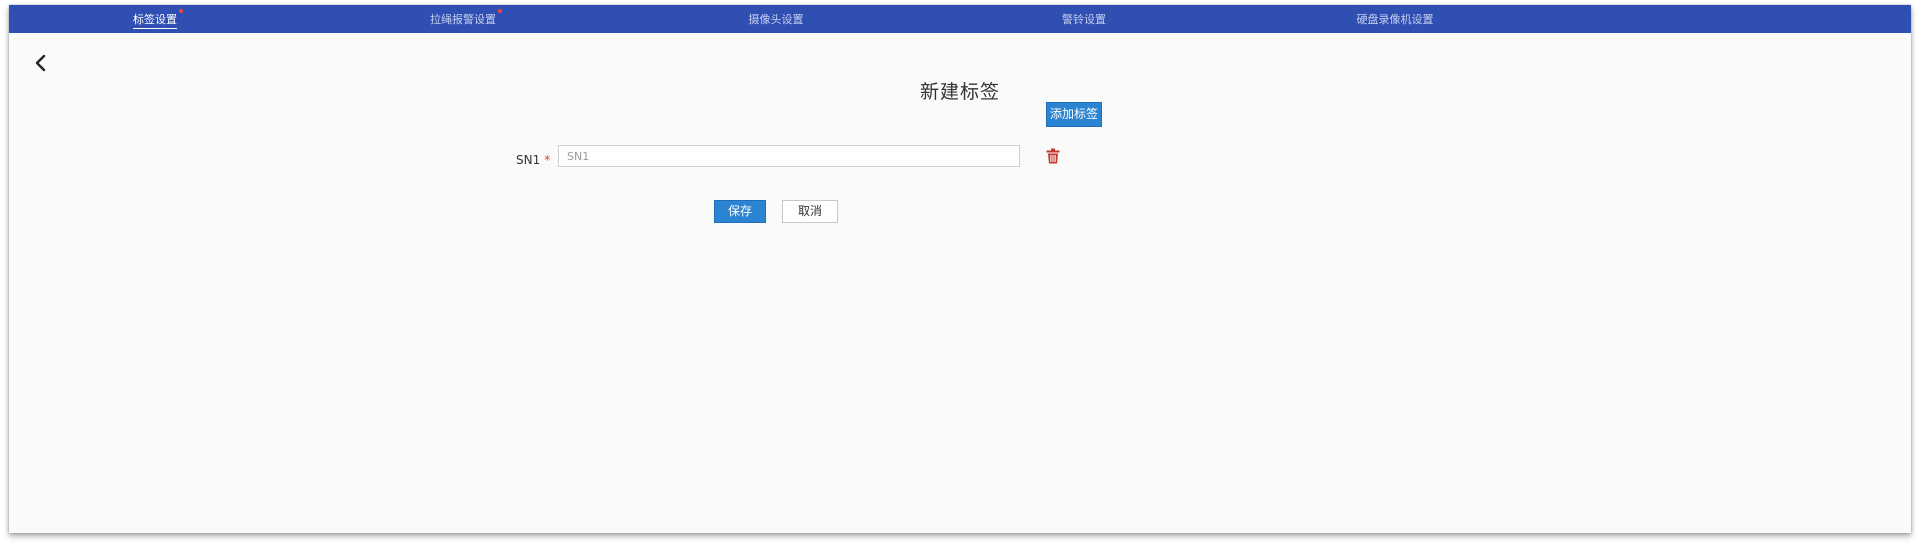  Describe the element at coordinates (155, 28) in the screenshot. I see `active-tab-underline` at that location.